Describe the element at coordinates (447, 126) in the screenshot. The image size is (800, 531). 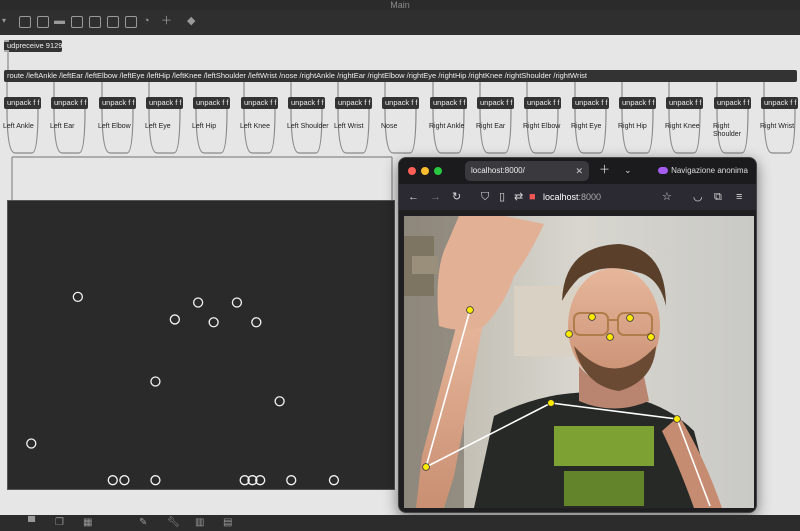
I see `keypoint-label: Right Ankle` at that location.